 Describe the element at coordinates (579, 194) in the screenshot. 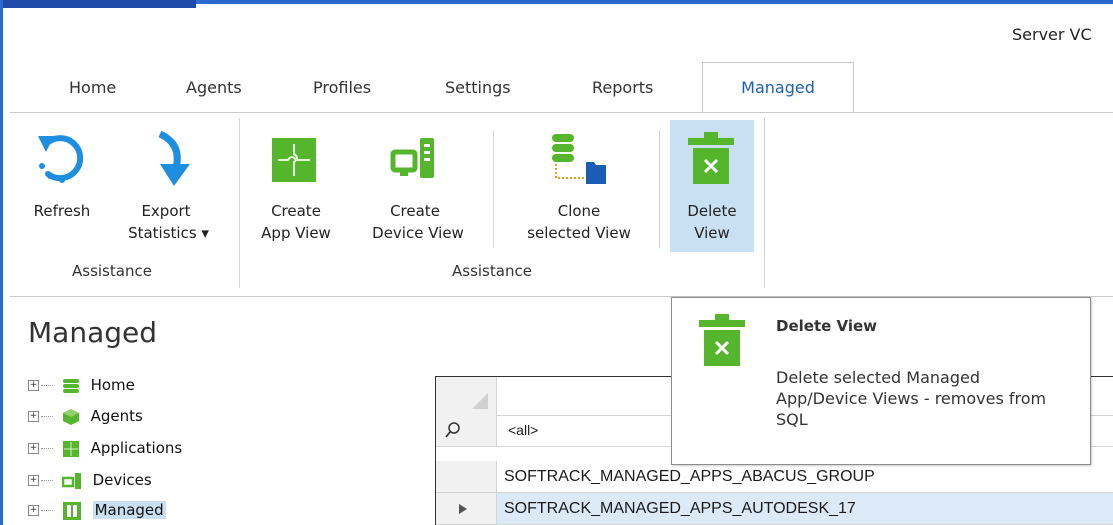

I see `clone-selected-view-button: Clone selected View` at that location.